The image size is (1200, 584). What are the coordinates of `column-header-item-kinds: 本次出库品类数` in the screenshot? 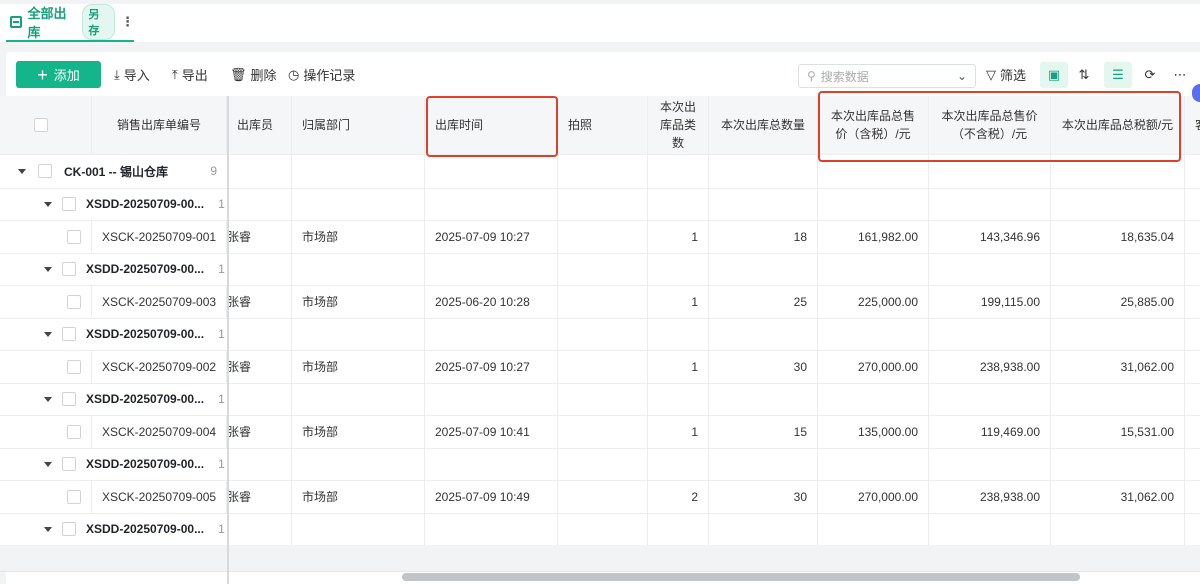 It's located at (678, 125).